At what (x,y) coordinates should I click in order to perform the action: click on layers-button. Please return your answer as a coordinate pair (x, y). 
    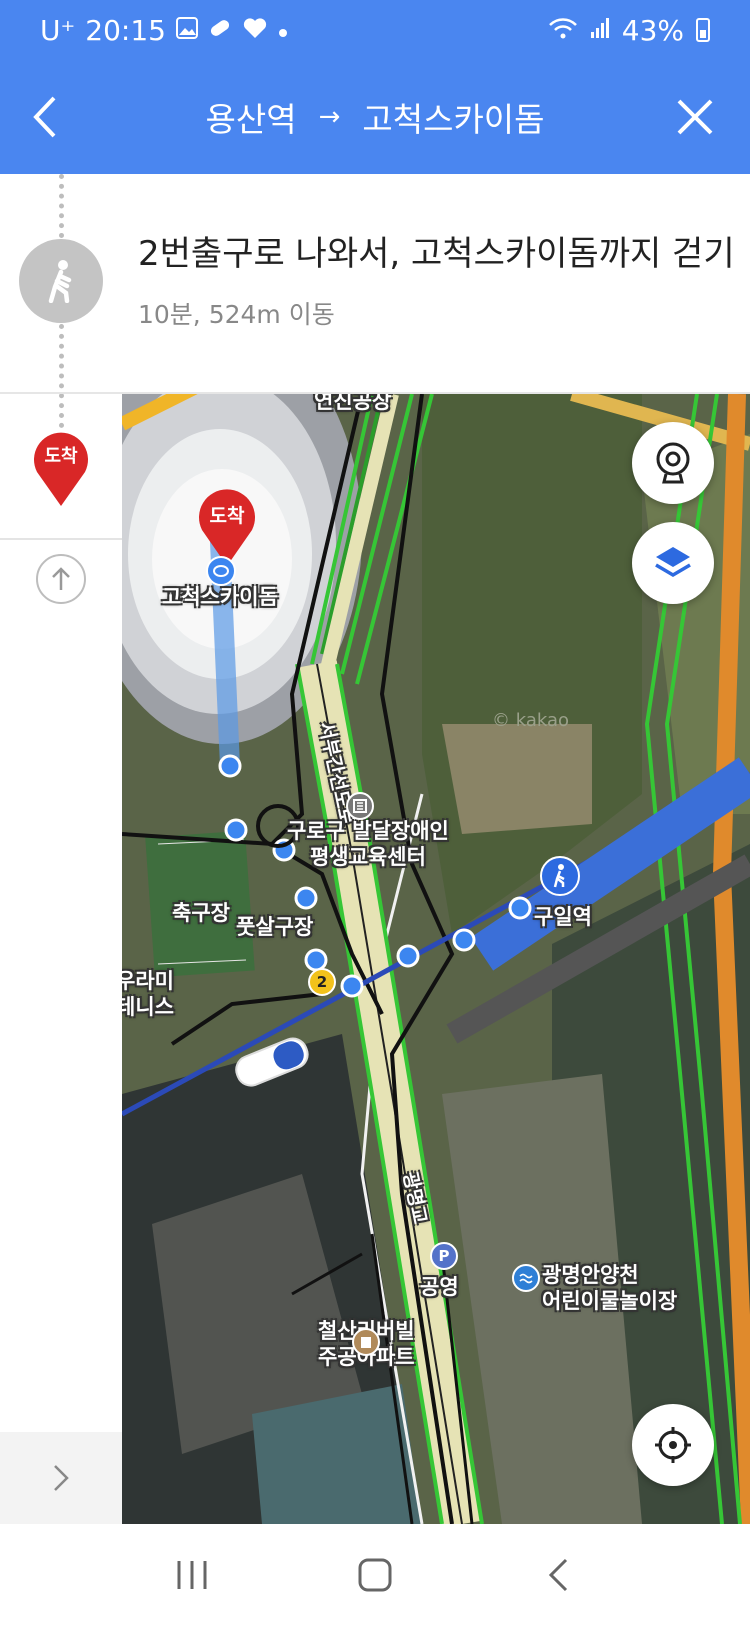
    Looking at the image, I should click on (673, 563).